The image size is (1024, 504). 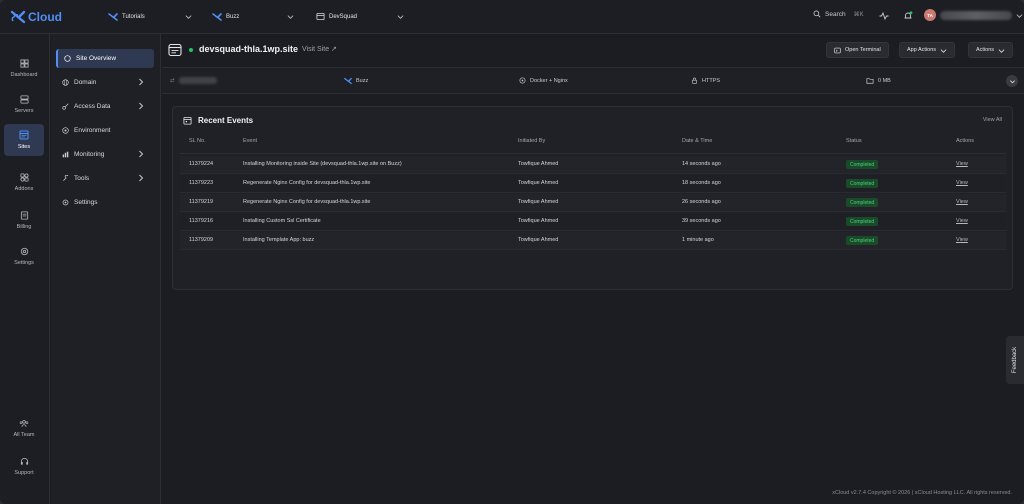 What do you see at coordinates (837, 50) in the screenshot?
I see `terminal-icon` at bounding box center [837, 50].